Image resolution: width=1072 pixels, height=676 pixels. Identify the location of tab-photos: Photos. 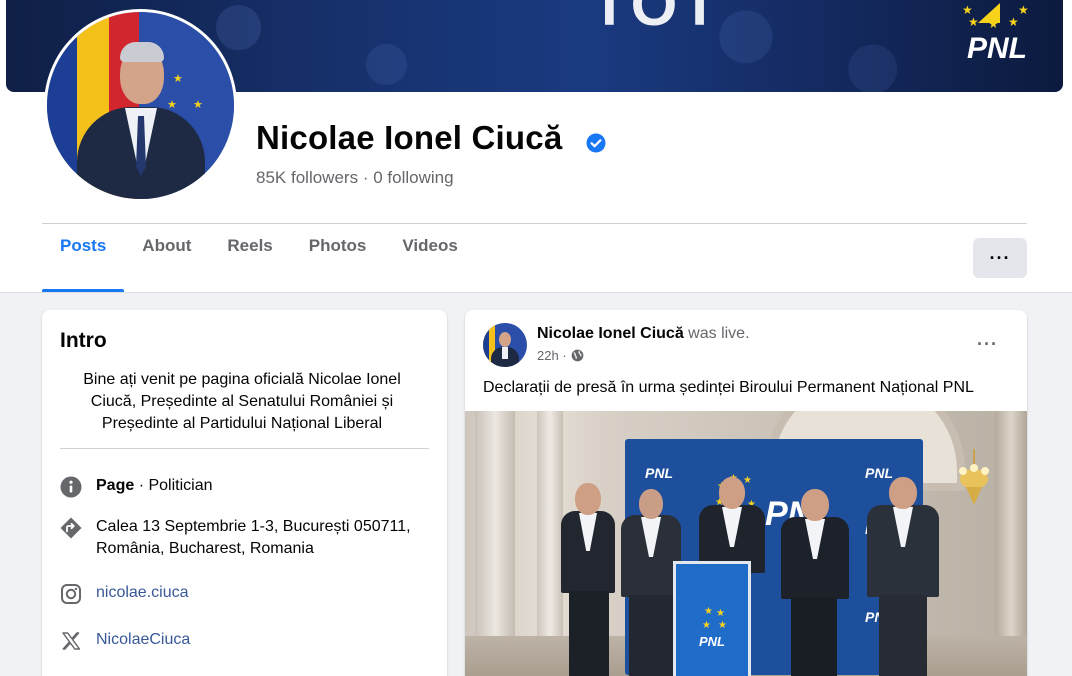
(338, 264).